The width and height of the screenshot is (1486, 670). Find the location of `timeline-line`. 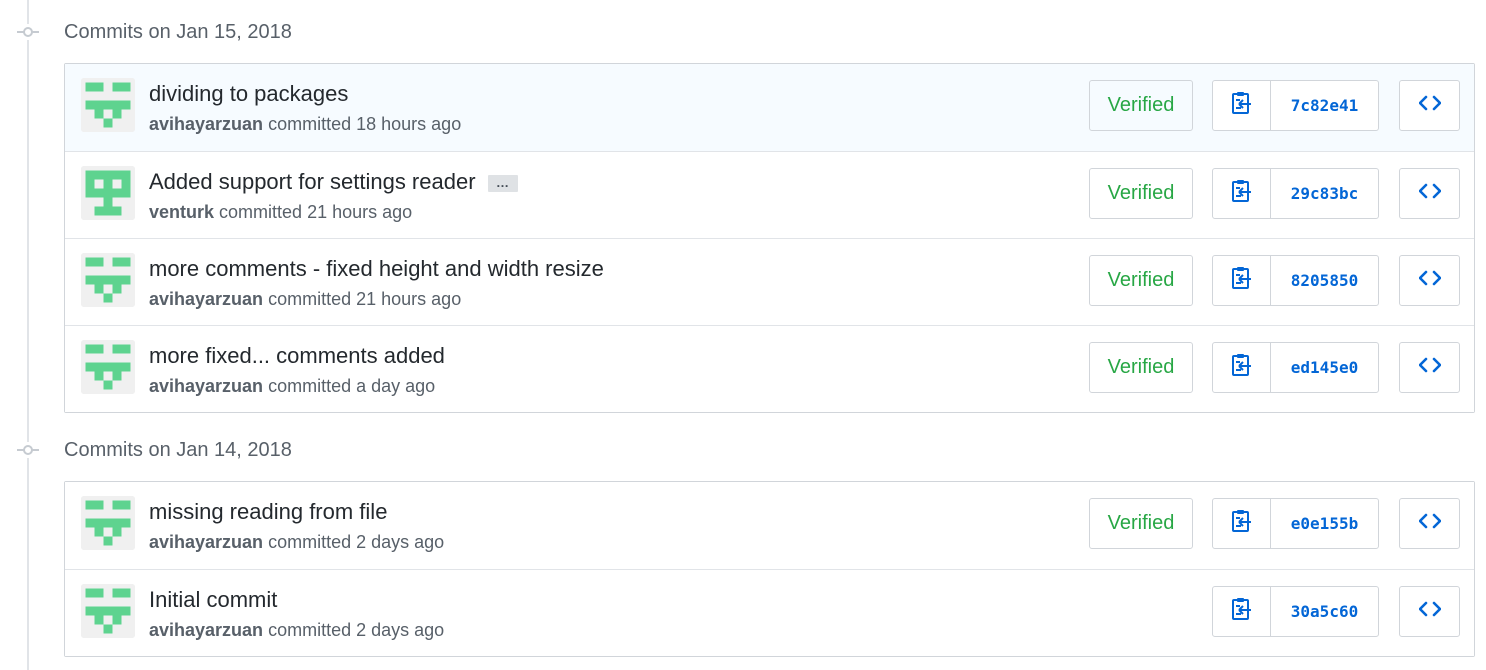

timeline-line is located at coordinates (28, 335).